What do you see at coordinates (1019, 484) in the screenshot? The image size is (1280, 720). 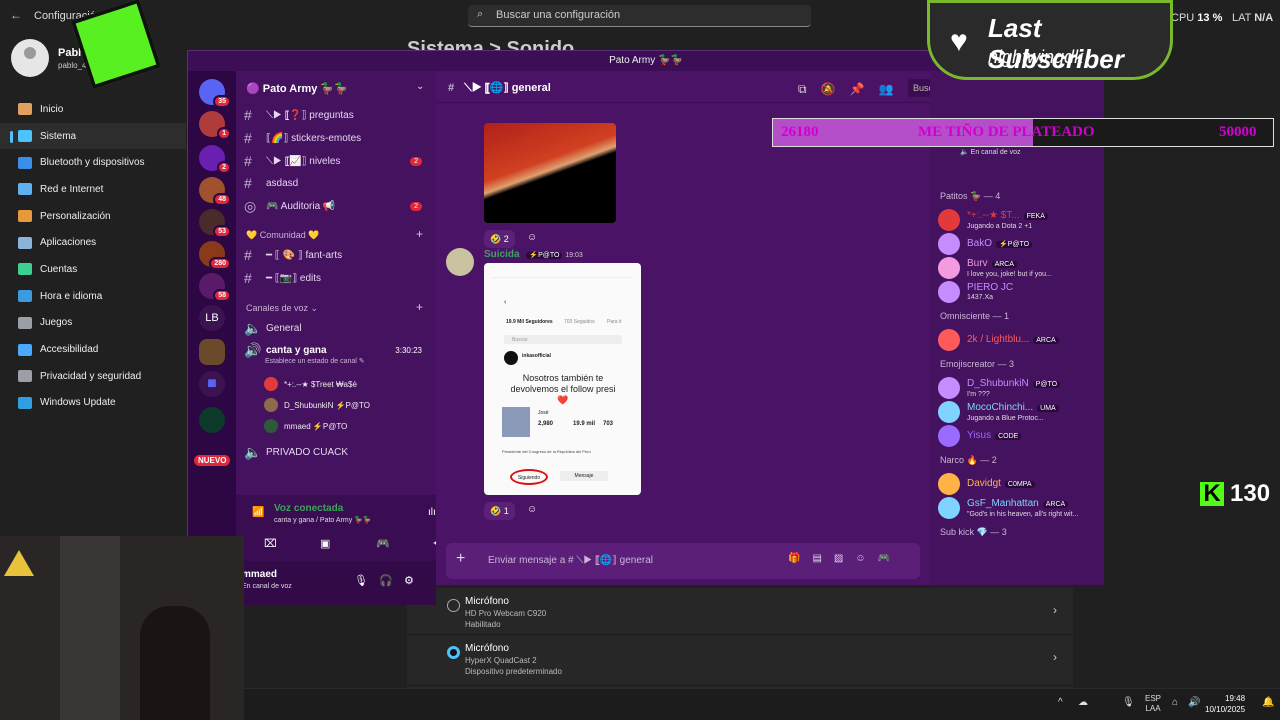 I see `role-tag: C0MPA` at bounding box center [1019, 484].